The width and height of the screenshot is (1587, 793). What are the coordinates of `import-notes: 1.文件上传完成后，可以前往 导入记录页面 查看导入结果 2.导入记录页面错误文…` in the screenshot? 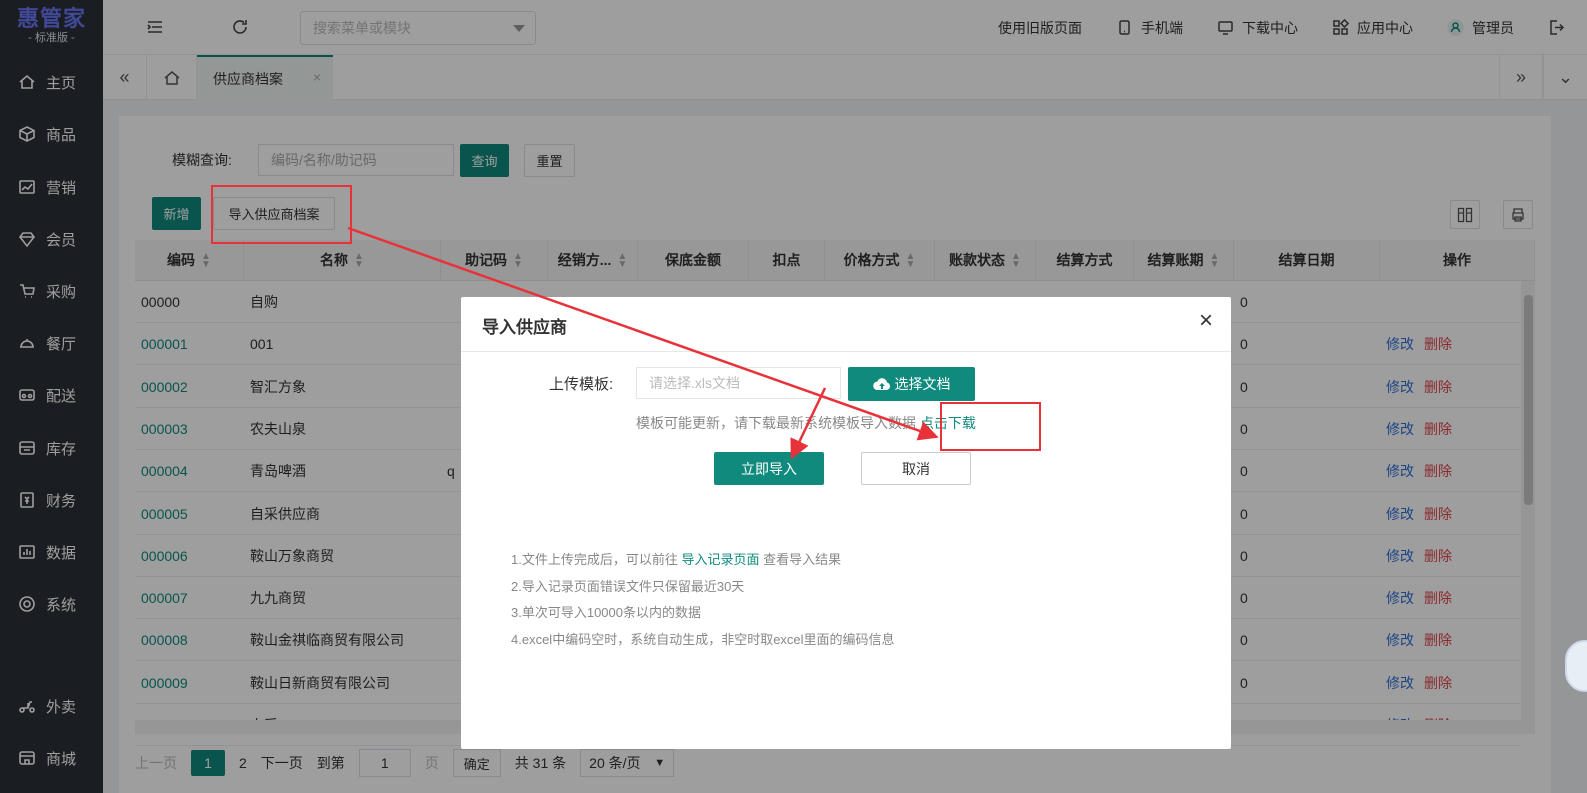 It's located at (703, 600).